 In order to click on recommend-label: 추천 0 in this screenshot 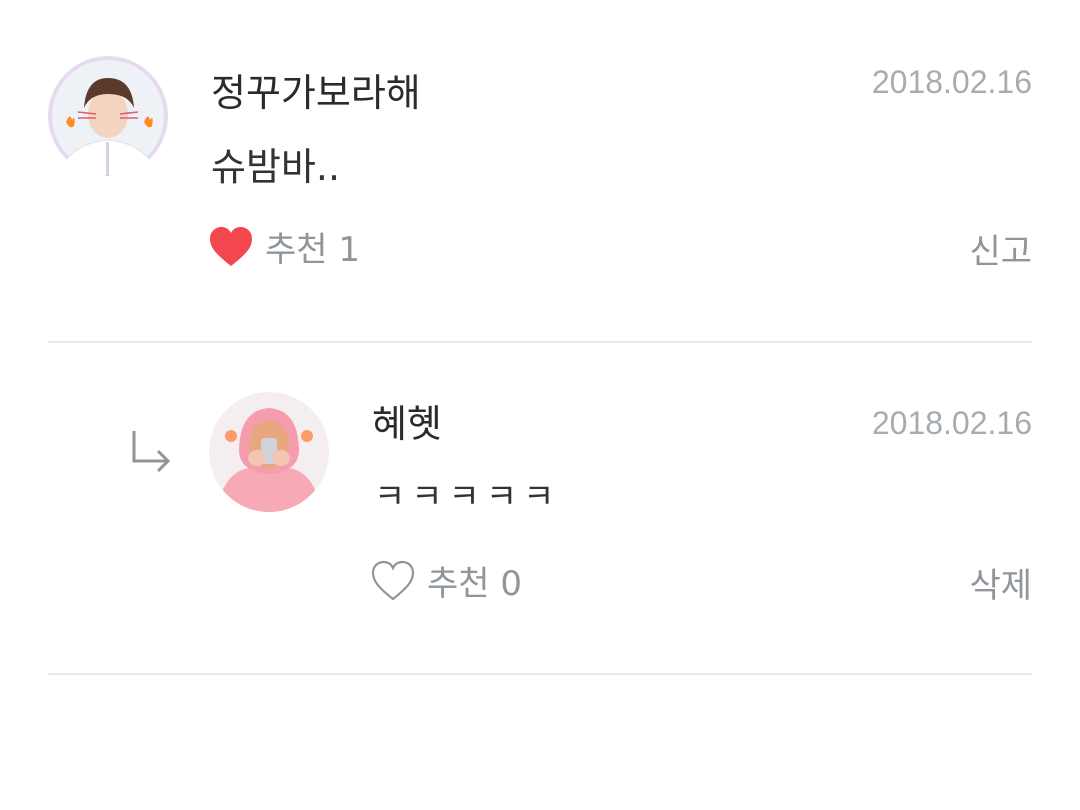, I will do `click(474, 580)`.